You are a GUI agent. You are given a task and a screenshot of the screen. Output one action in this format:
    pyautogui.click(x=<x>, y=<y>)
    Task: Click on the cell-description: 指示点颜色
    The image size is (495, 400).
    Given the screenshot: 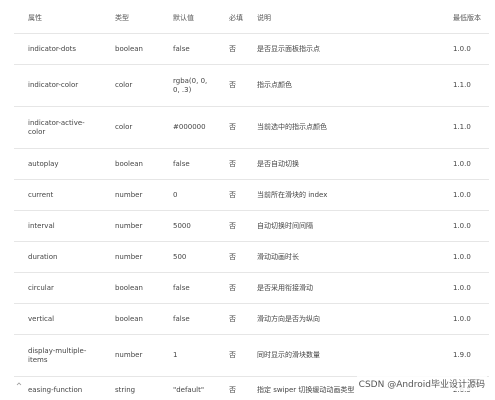 What is the action you would take?
    pyautogui.click(x=341, y=85)
    